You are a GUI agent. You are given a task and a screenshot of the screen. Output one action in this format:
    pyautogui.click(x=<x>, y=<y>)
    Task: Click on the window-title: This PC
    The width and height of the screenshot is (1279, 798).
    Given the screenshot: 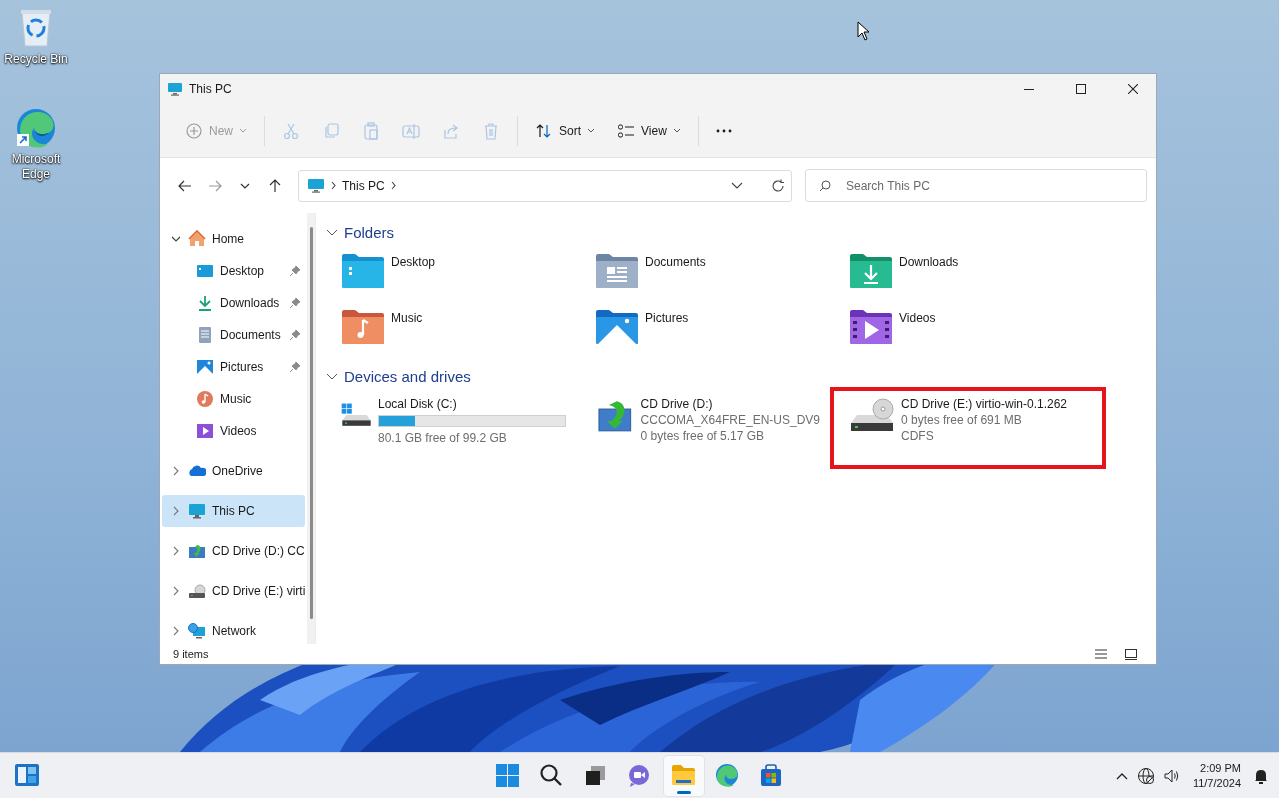 What is the action you would take?
    pyautogui.click(x=211, y=89)
    